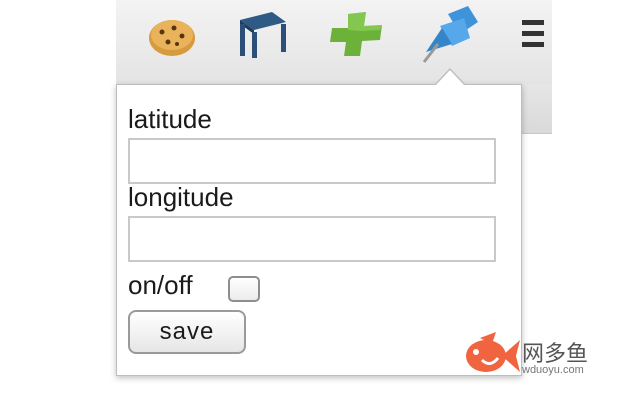  What do you see at coordinates (312, 161) in the screenshot?
I see `latitude-input` at bounding box center [312, 161].